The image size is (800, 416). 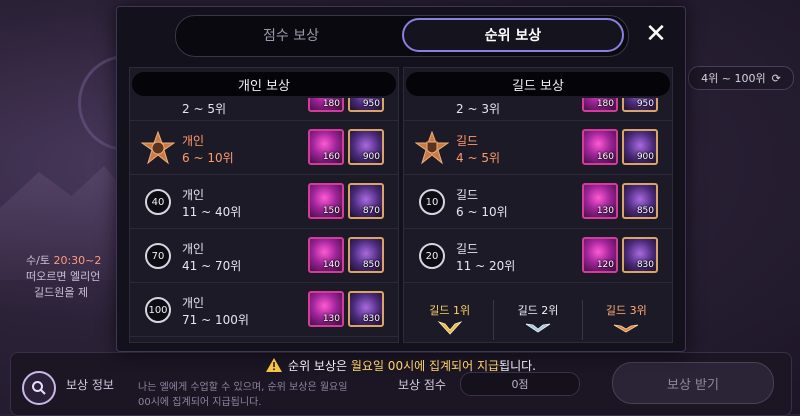 What do you see at coordinates (486, 266) in the screenshot?
I see `rank-range: 11 ~ 20위` at bounding box center [486, 266].